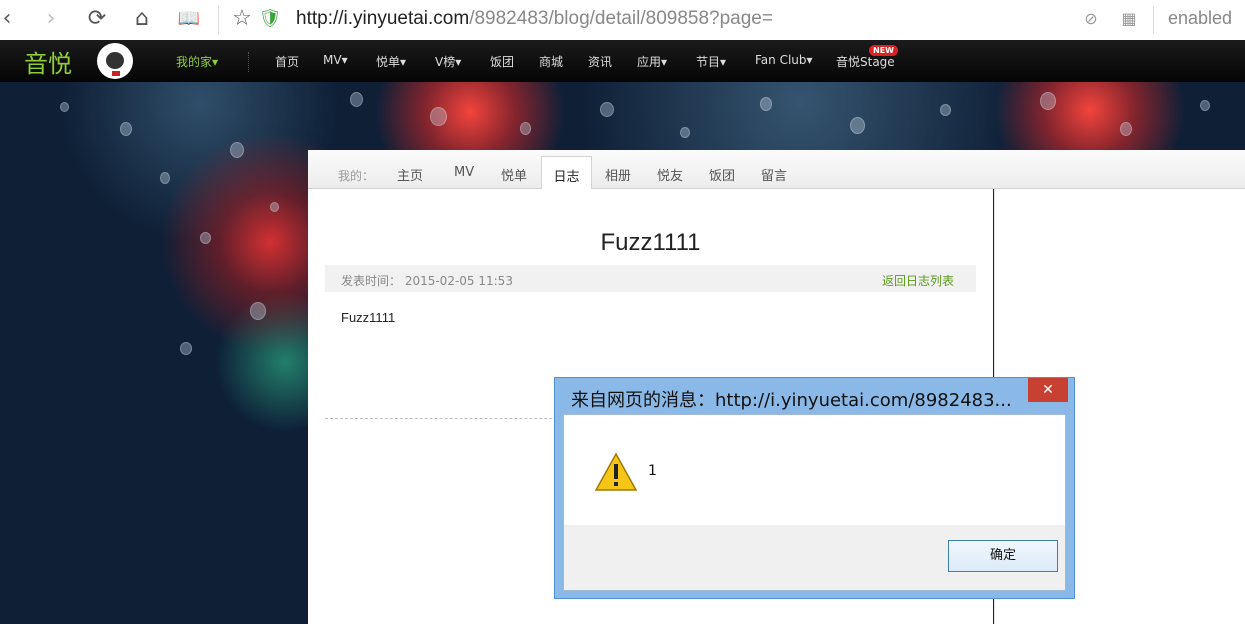 This screenshot has width=1245, height=624. Describe the element at coordinates (368, 317) in the screenshot. I see `post-body: Fuzz1111` at that location.